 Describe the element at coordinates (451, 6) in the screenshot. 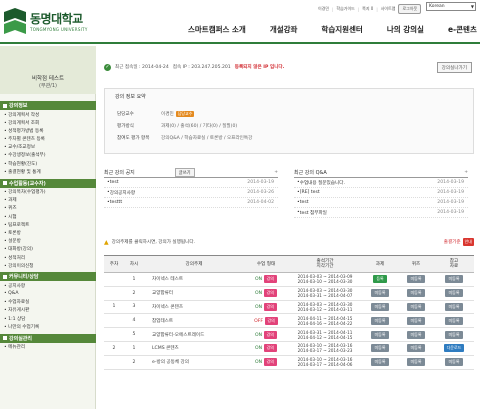

I see `language-select: Korean ▼` at that location.